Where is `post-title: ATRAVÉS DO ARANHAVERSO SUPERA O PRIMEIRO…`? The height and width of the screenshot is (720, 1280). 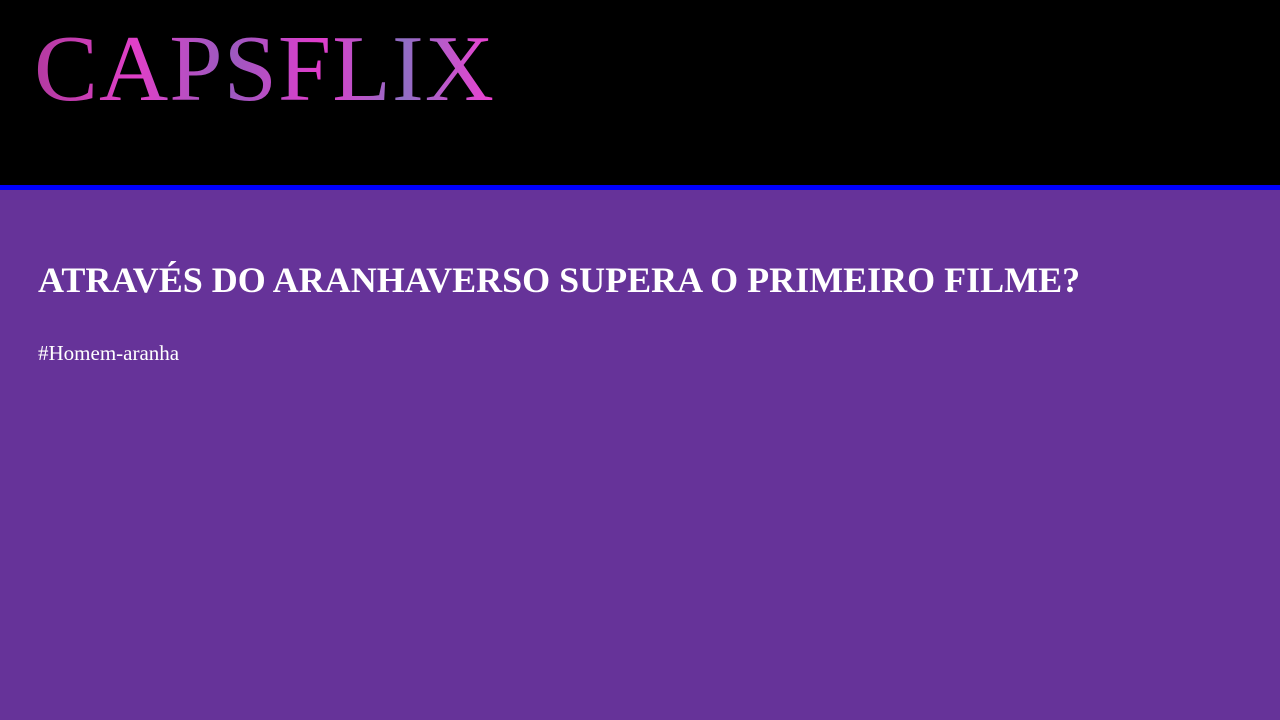
post-title: ATRAVÉS DO ARANHAVERSO SUPERA O PRIMEIRO… is located at coordinates (559, 280).